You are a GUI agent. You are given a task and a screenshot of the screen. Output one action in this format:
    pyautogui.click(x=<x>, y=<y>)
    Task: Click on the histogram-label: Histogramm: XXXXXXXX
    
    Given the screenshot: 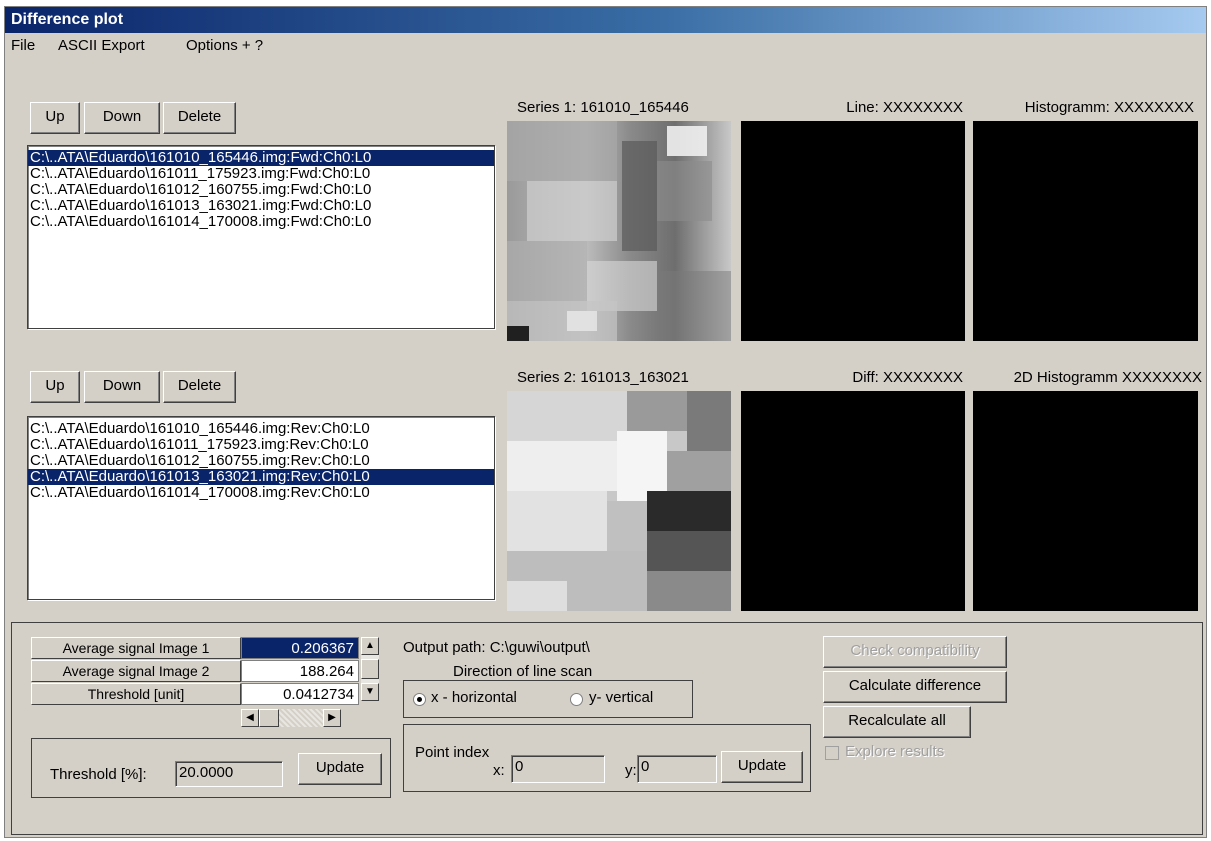 What is the action you would take?
    pyautogui.click(x=1109, y=107)
    